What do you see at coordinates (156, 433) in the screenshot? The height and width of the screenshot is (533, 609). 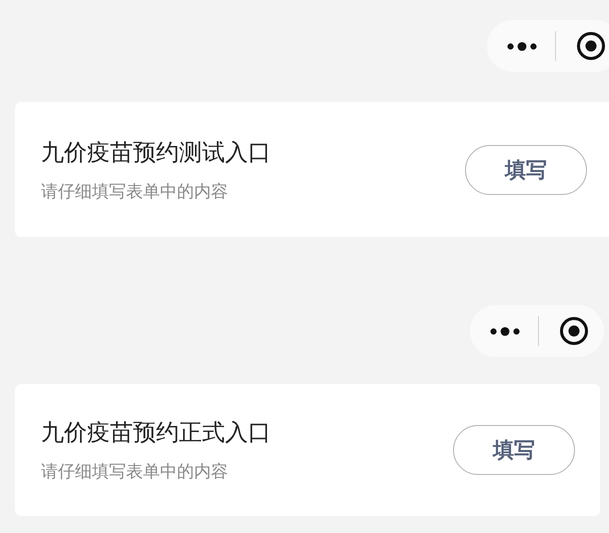 I see `card-title: 九价疫苗预约正式入口` at bounding box center [156, 433].